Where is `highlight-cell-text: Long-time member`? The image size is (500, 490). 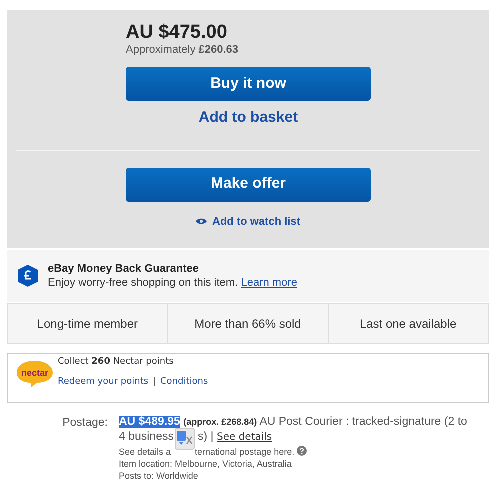 highlight-cell-text: Long-time member is located at coordinates (88, 324).